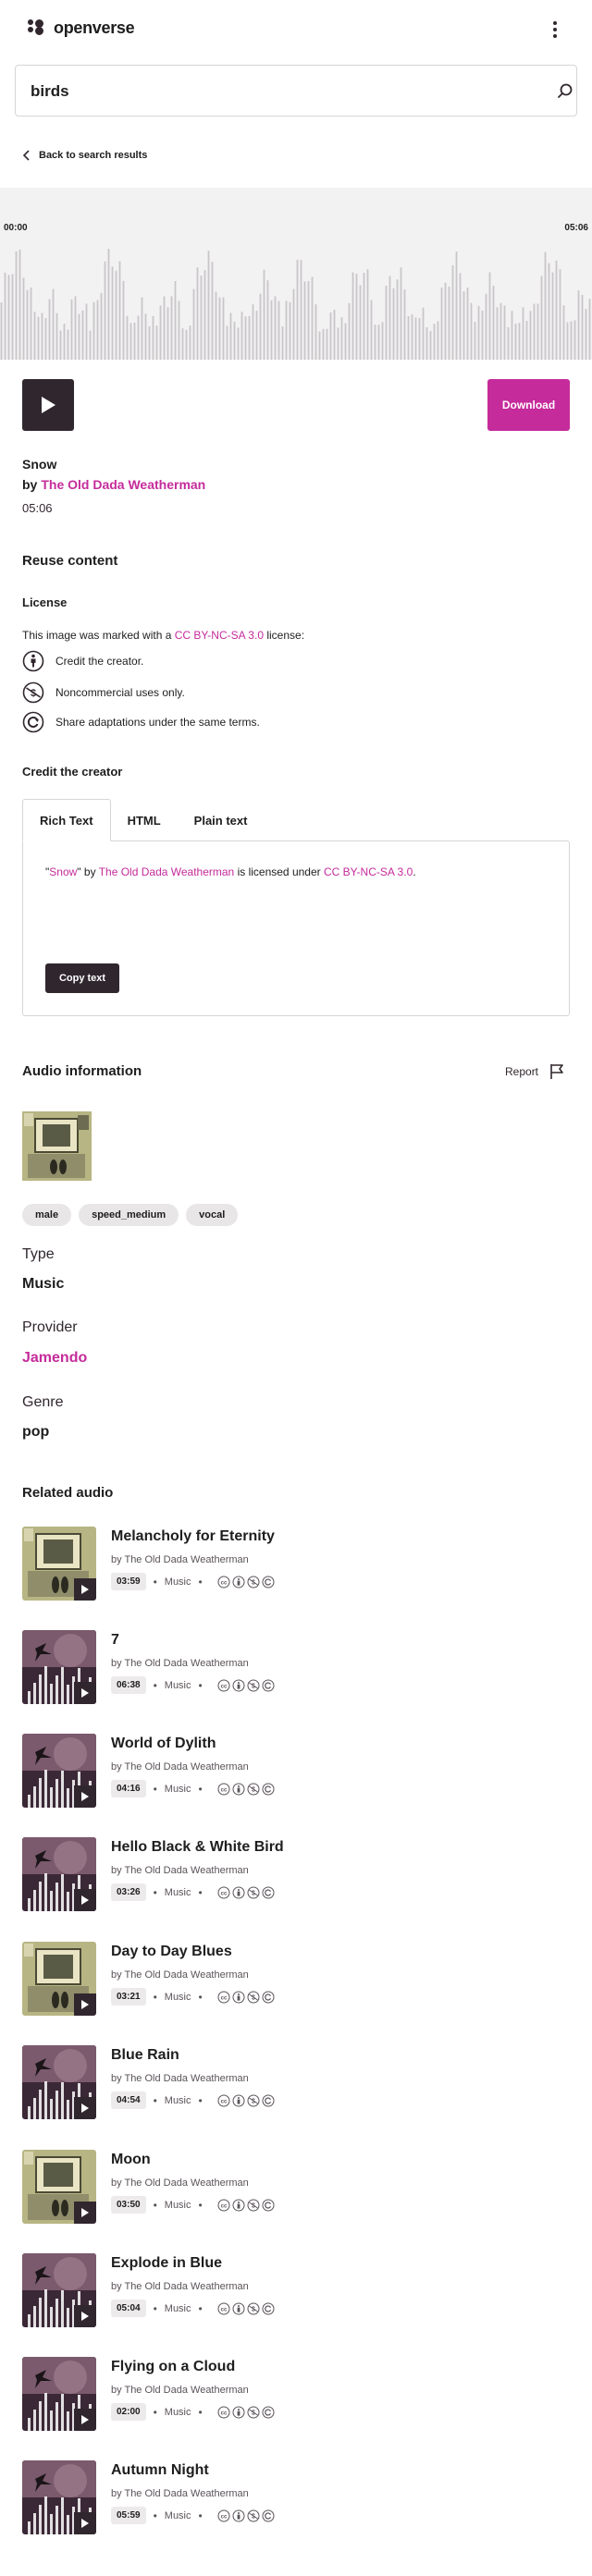  Describe the element at coordinates (272, 91) in the screenshot. I see `search-input` at that location.